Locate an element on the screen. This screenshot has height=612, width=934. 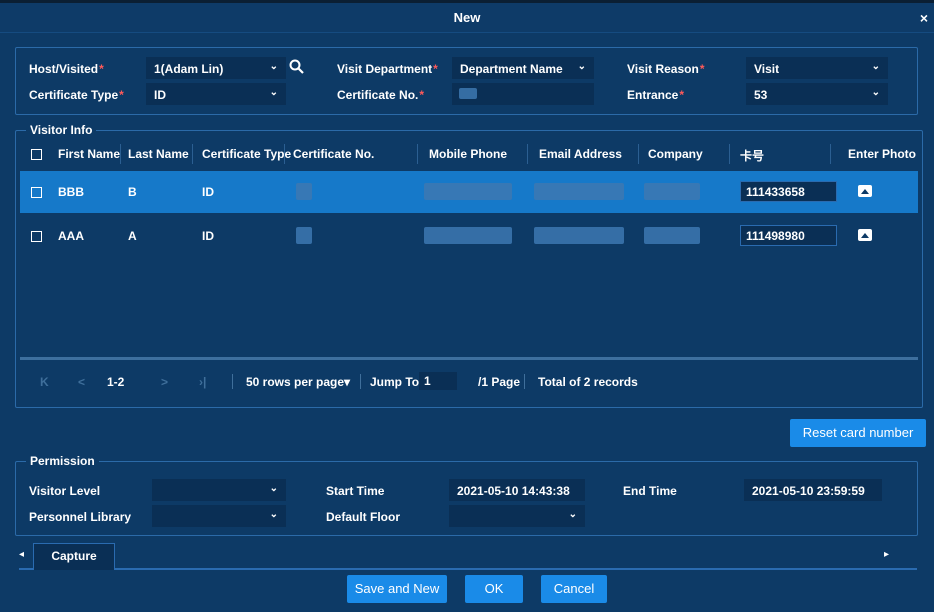
redacted-value is located at coordinates (468, 93).